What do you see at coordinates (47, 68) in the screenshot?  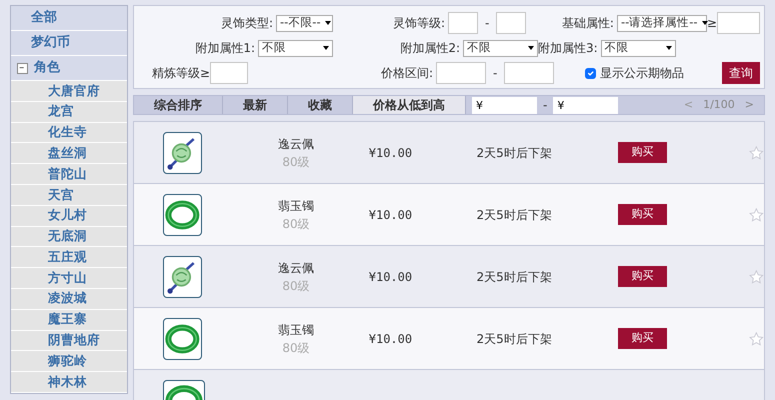 I see `sidebar-category: 角色` at bounding box center [47, 68].